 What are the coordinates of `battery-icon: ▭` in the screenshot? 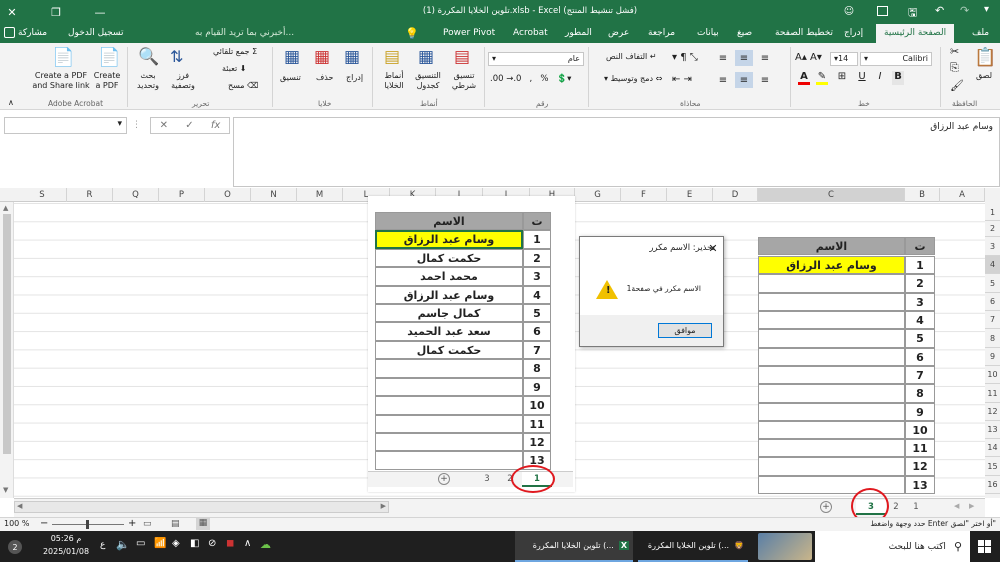 It's located at (140, 543).